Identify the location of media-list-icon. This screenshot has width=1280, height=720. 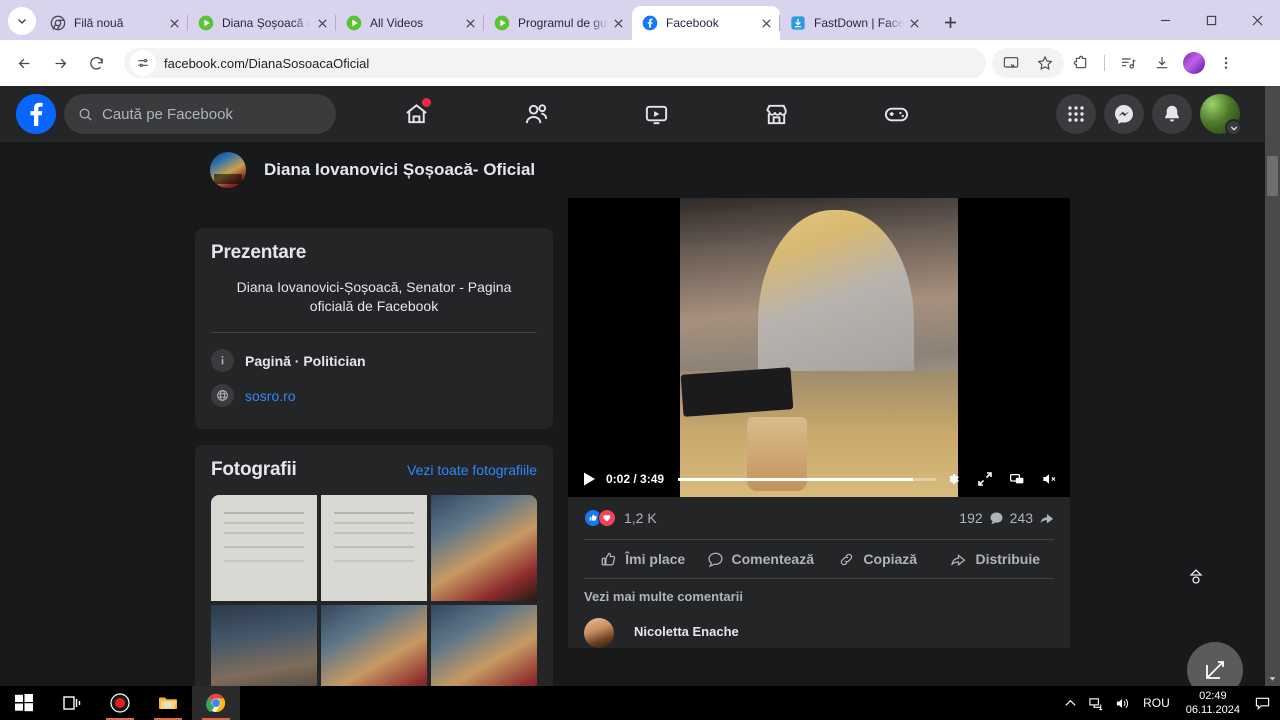
(1128, 63).